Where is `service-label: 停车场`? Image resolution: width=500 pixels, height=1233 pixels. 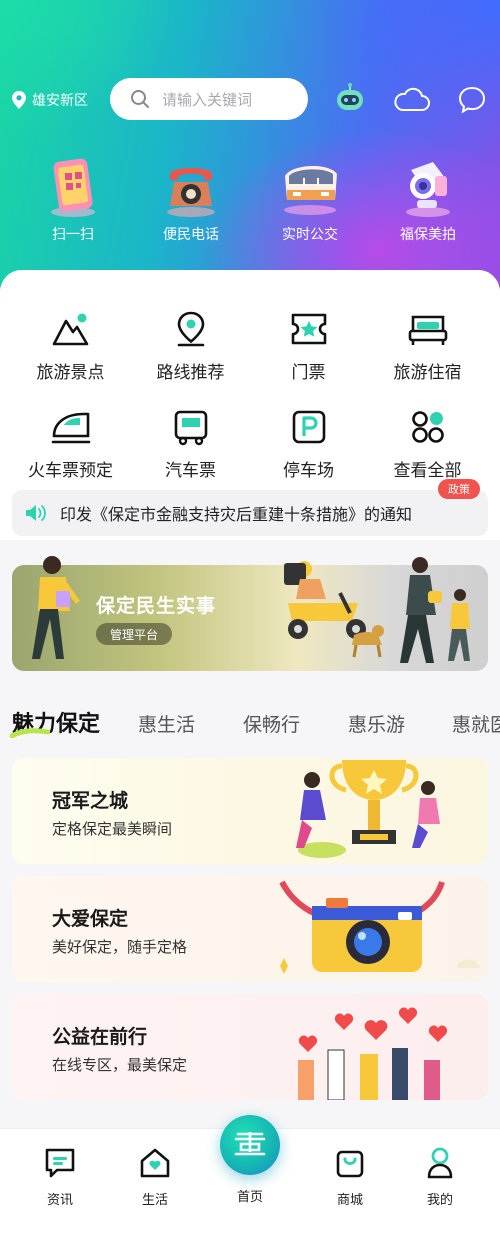 service-label: 停车场 is located at coordinates (308, 471).